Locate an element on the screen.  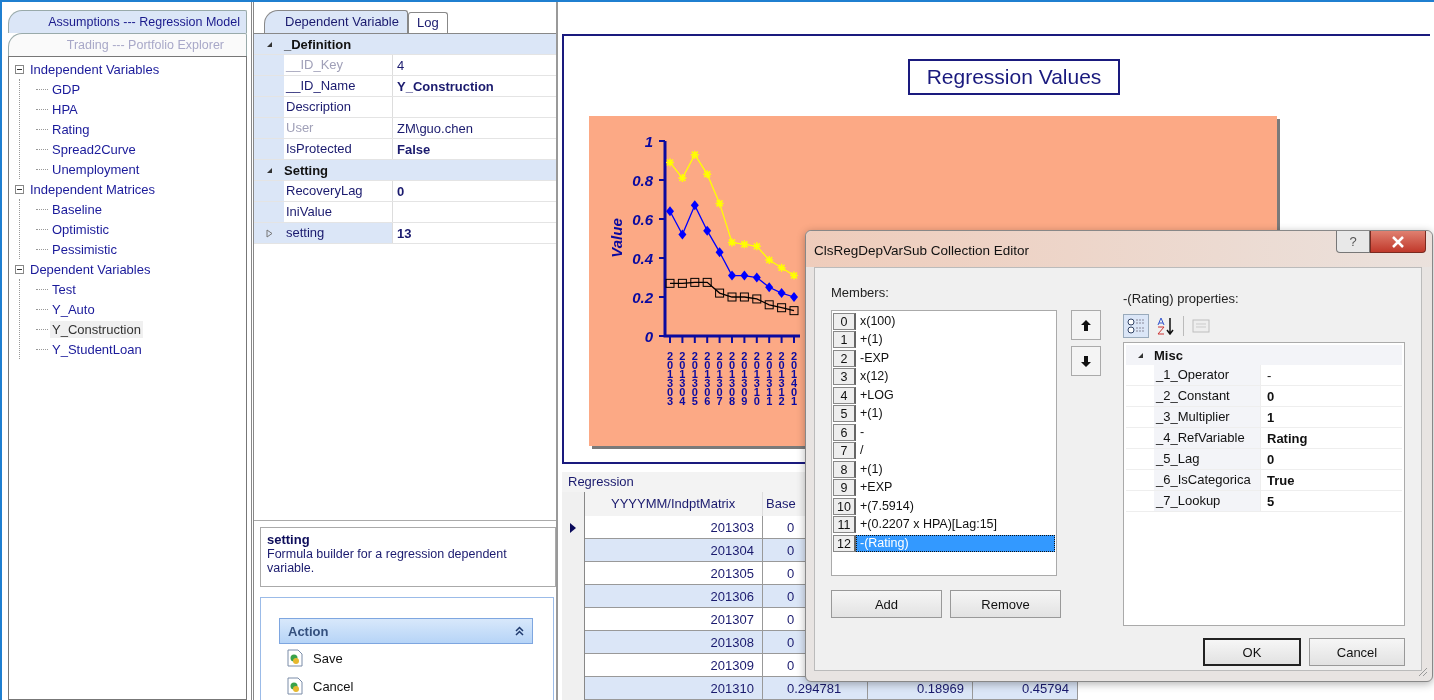
member-item: / is located at coordinates (955, 451).